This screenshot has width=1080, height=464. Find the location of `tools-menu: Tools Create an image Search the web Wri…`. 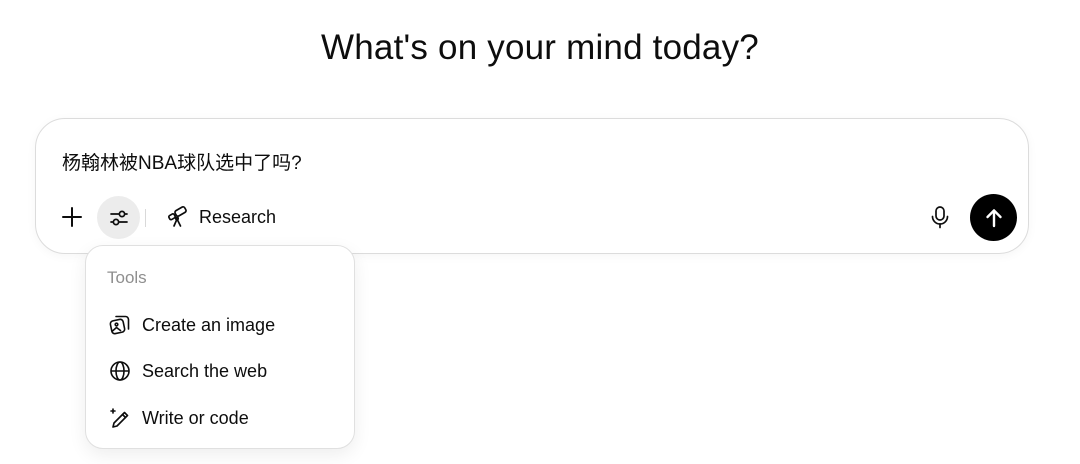

tools-menu: Tools Create an image Search the web Wri… is located at coordinates (220, 347).